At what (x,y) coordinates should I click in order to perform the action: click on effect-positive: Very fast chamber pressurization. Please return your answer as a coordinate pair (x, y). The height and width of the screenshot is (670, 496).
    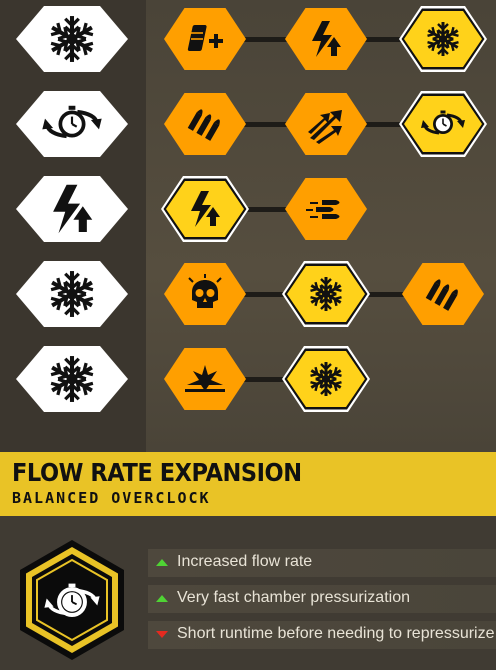
    Looking at the image, I should click on (322, 599).